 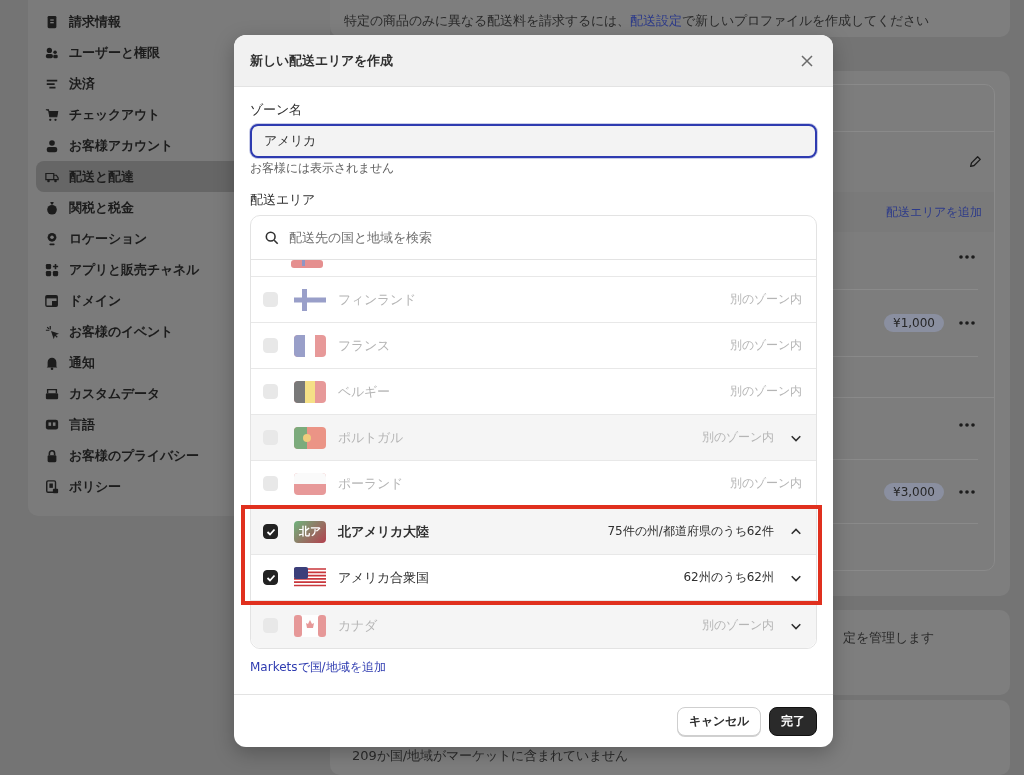 What do you see at coordinates (52, 362) in the screenshot?
I see `bell-icon` at bounding box center [52, 362].